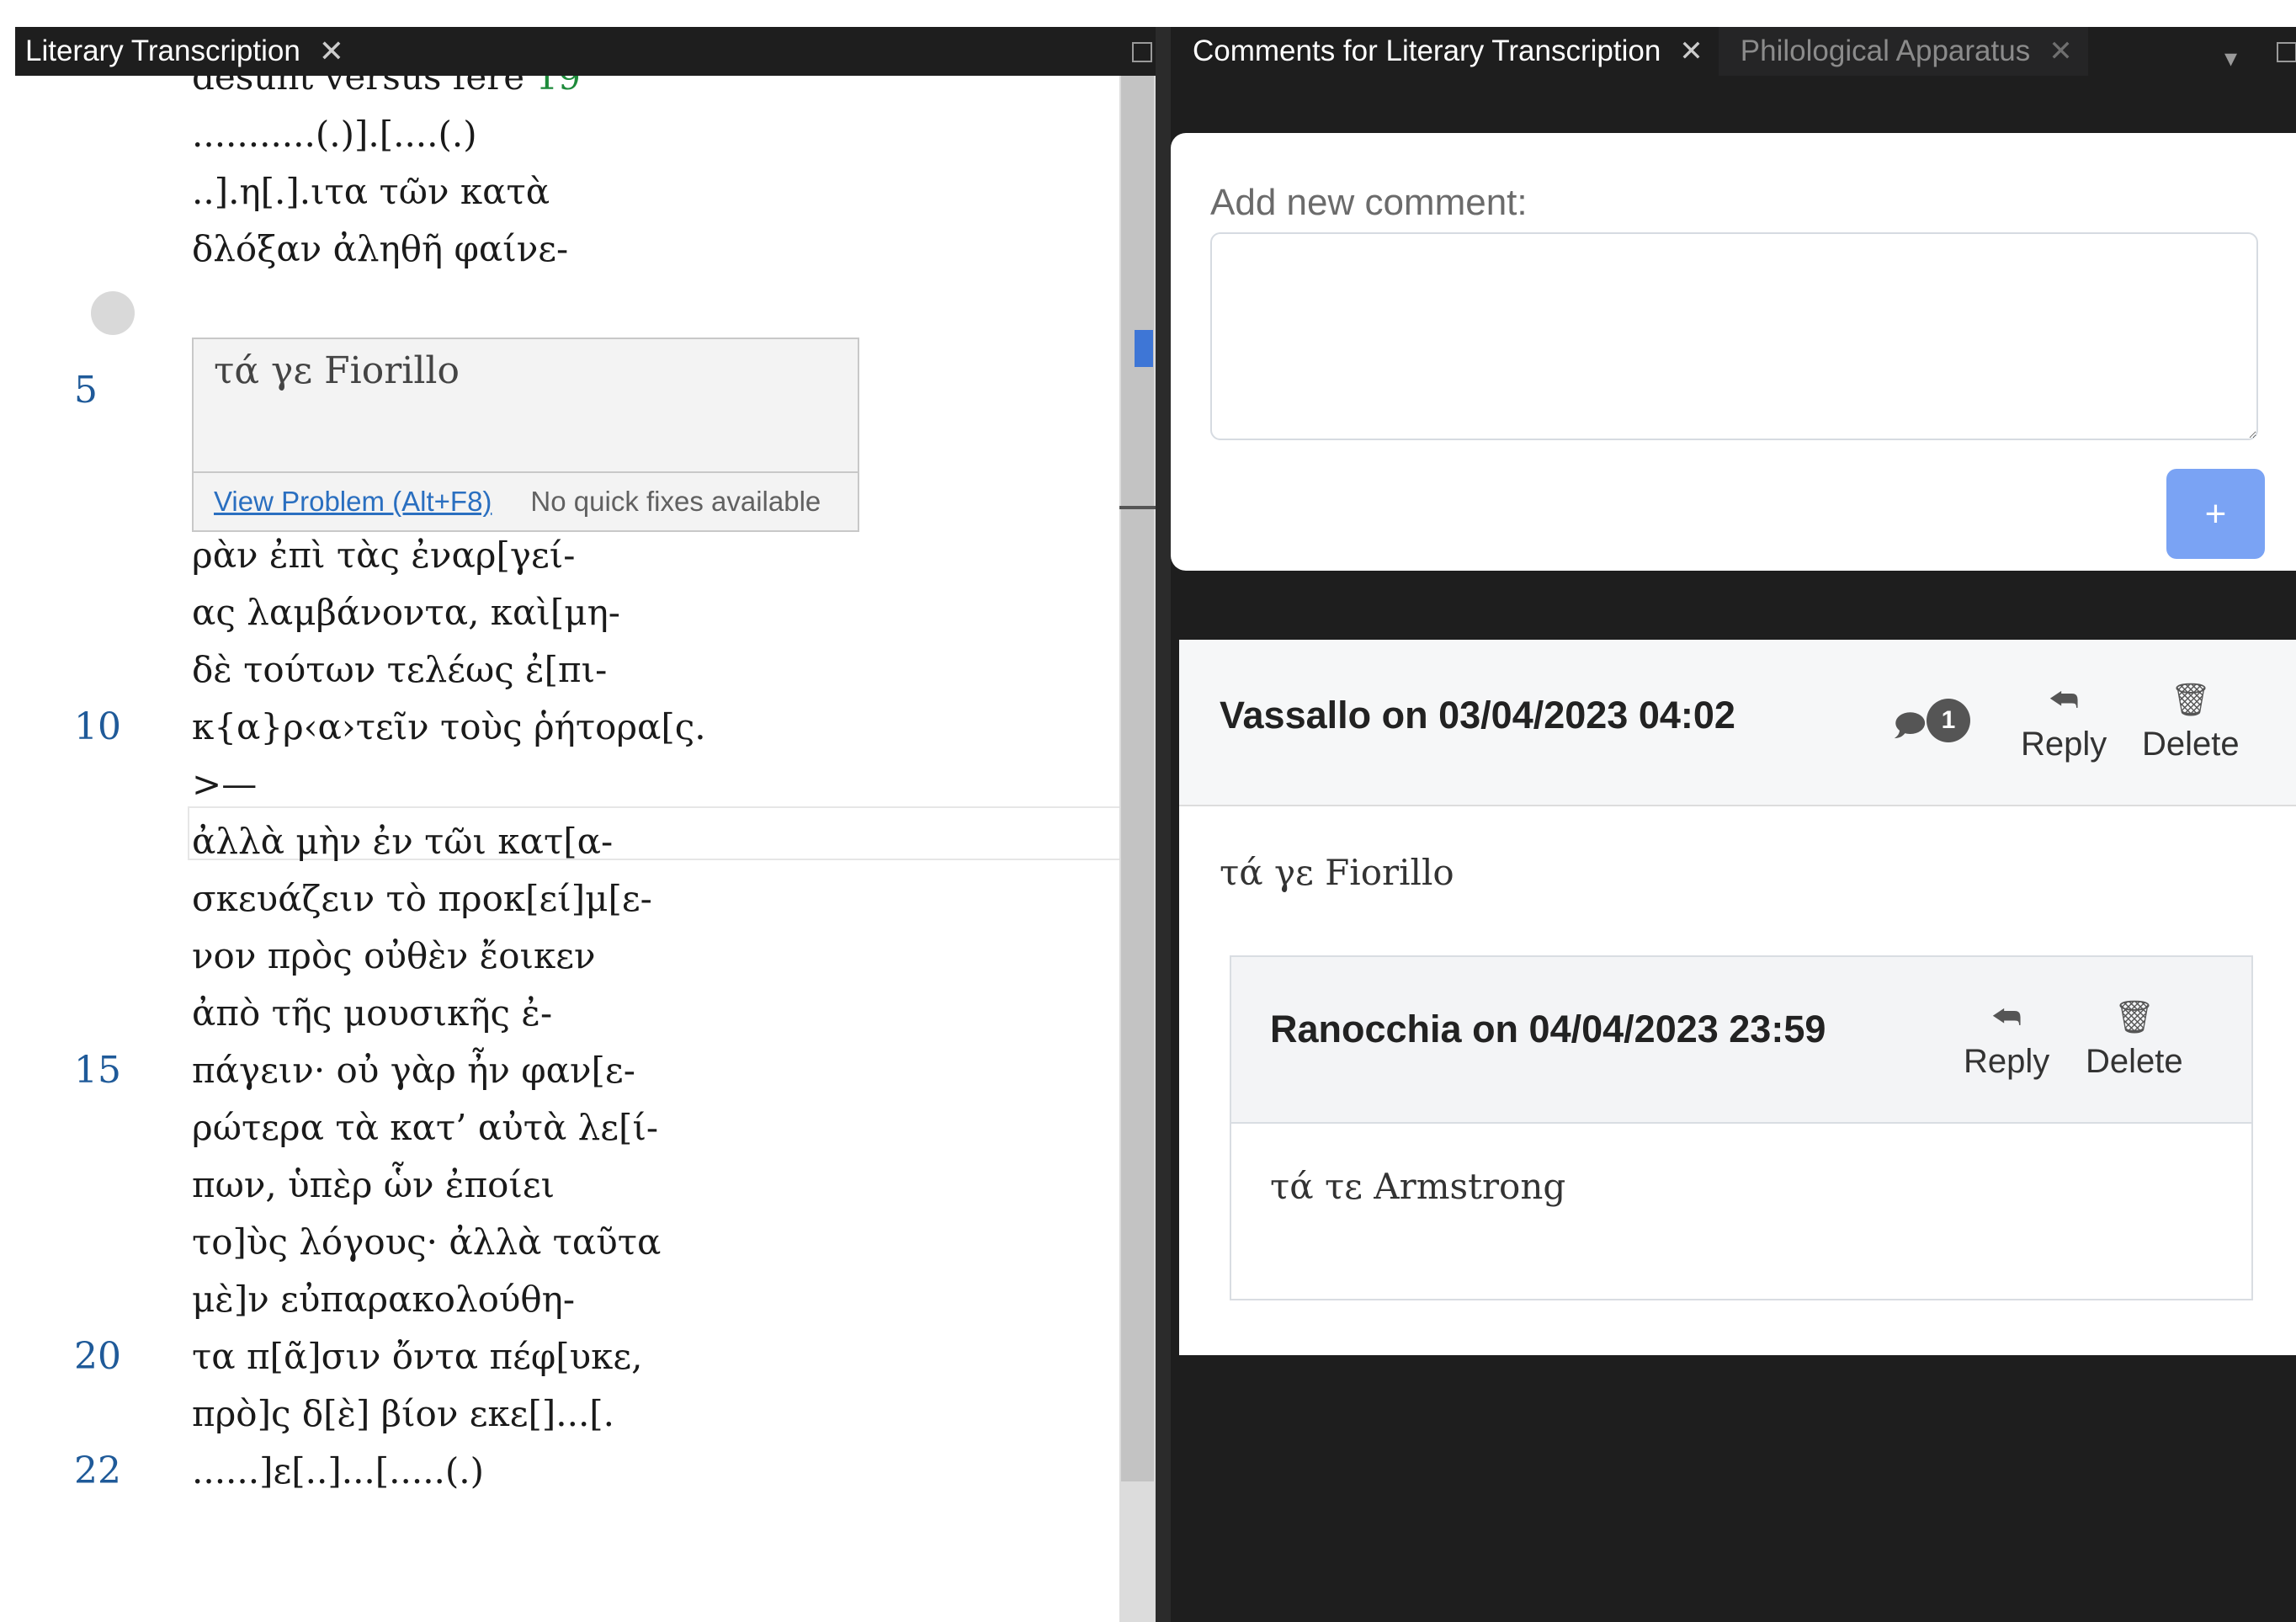 This screenshot has height=1622, width=2296. I want to click on line-text: το]ὺς λόγους· ἀλλὰ ταῦτα, so click(427, 1242).